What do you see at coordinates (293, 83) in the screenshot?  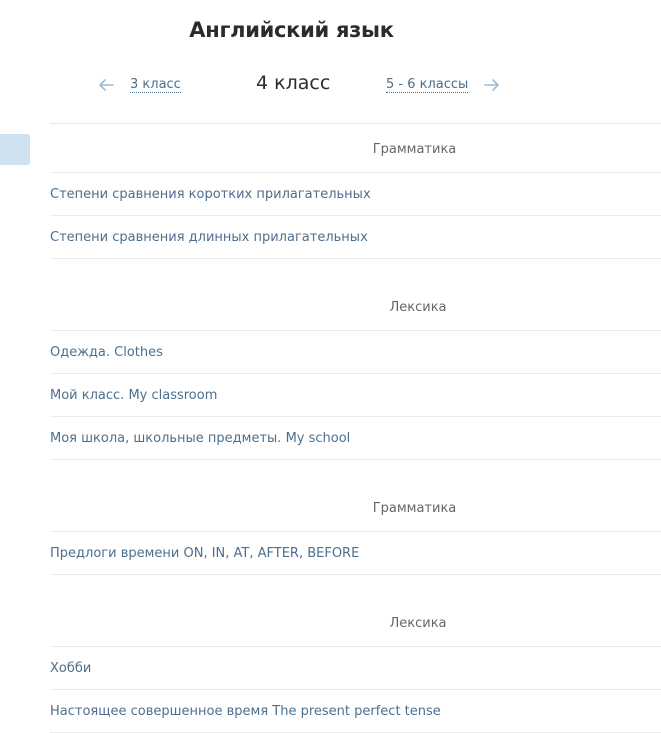 I see `current-grade: 4 класс` at bounding box center [293, 83].